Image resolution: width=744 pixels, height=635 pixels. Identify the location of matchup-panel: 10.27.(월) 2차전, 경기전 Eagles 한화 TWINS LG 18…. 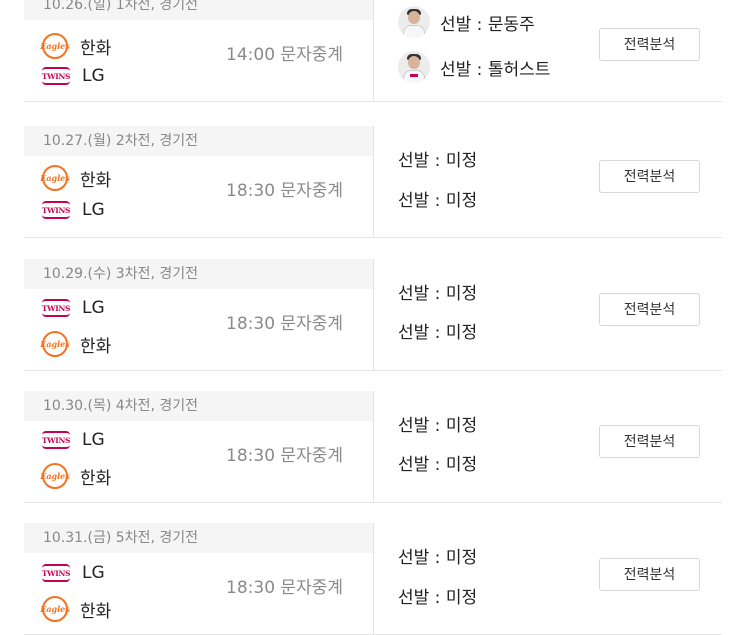
(199, 181).